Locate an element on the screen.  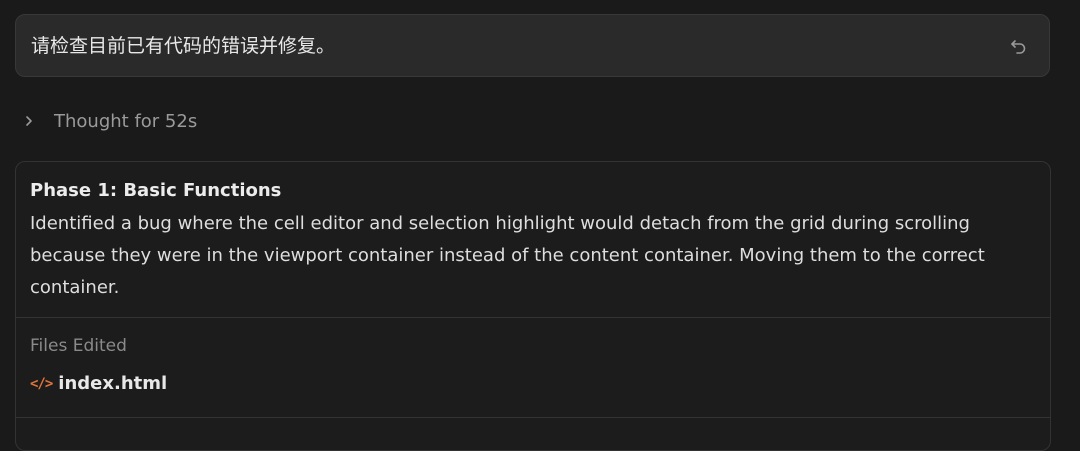
files-edited-label: Files Edited is located at coordinates (78, 346).